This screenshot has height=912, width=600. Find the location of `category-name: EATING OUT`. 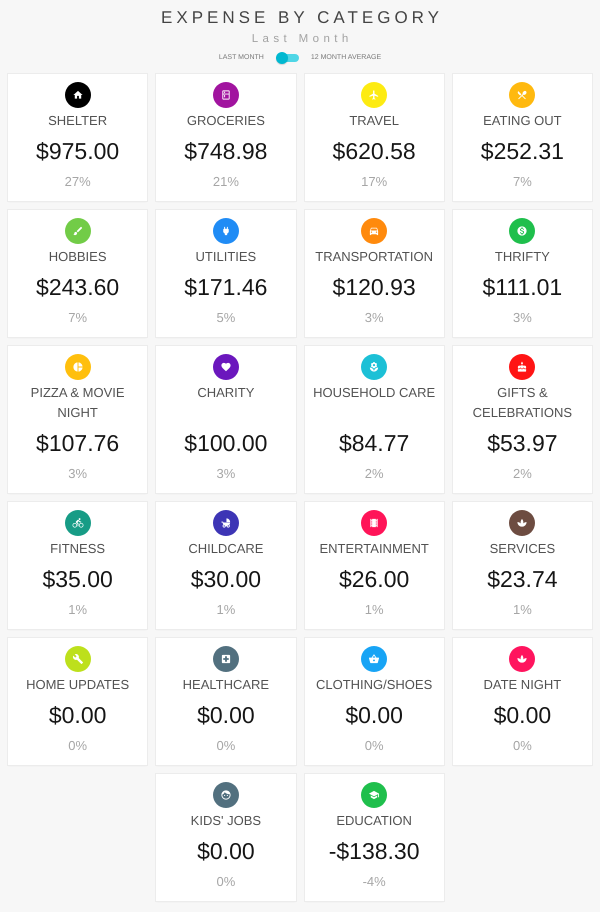

category-name: EATING OUT is located at coordinates (522, 121).